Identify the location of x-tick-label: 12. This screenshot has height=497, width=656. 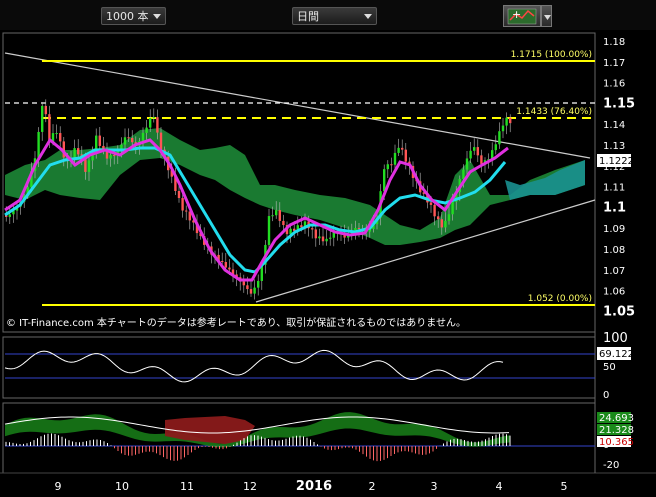
(250, 486).